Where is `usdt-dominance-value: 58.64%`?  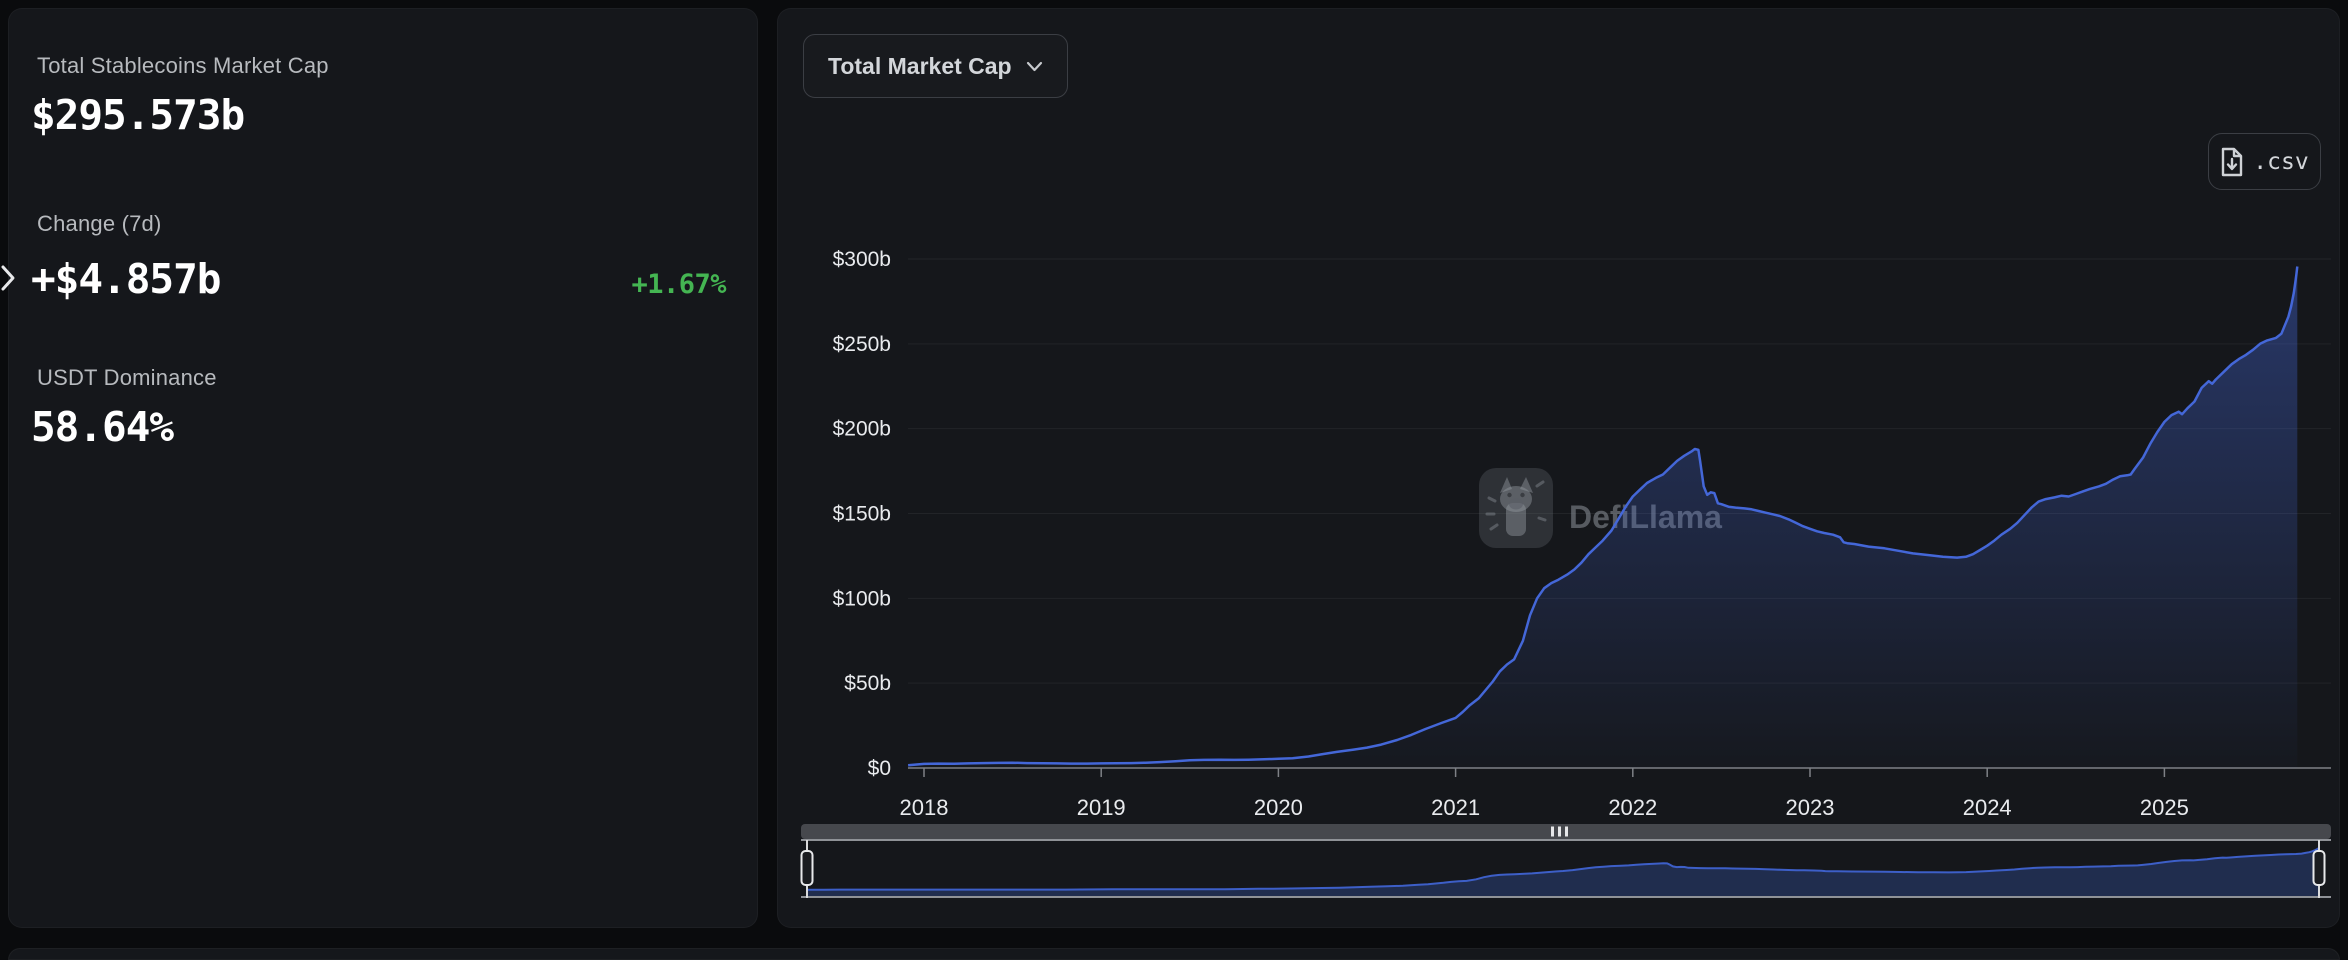
usdt-dominance-value: 58.64% is located at coordinates (102, 427).